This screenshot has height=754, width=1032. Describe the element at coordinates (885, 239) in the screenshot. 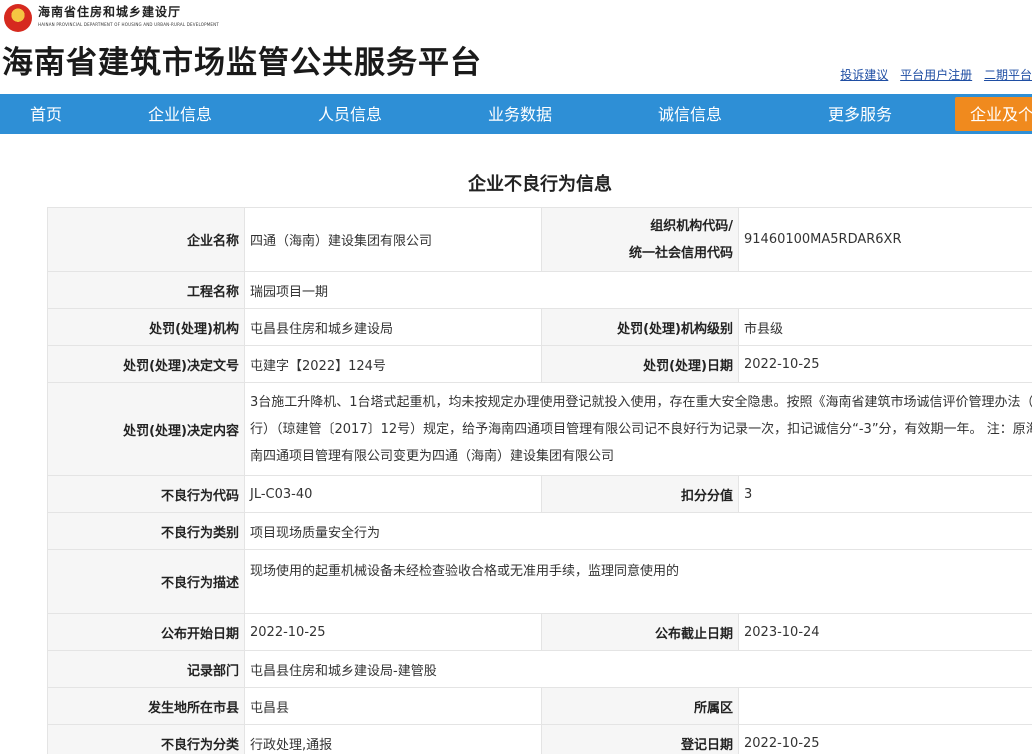

I see `org-code-value: 91460100MA5RDAR6XR` at that location.